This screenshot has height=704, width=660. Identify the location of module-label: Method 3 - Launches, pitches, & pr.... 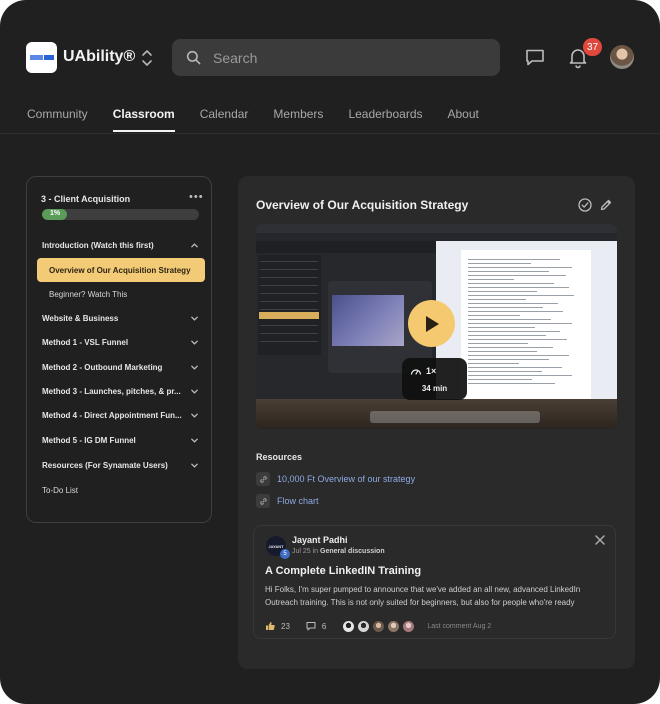
(111, 391).